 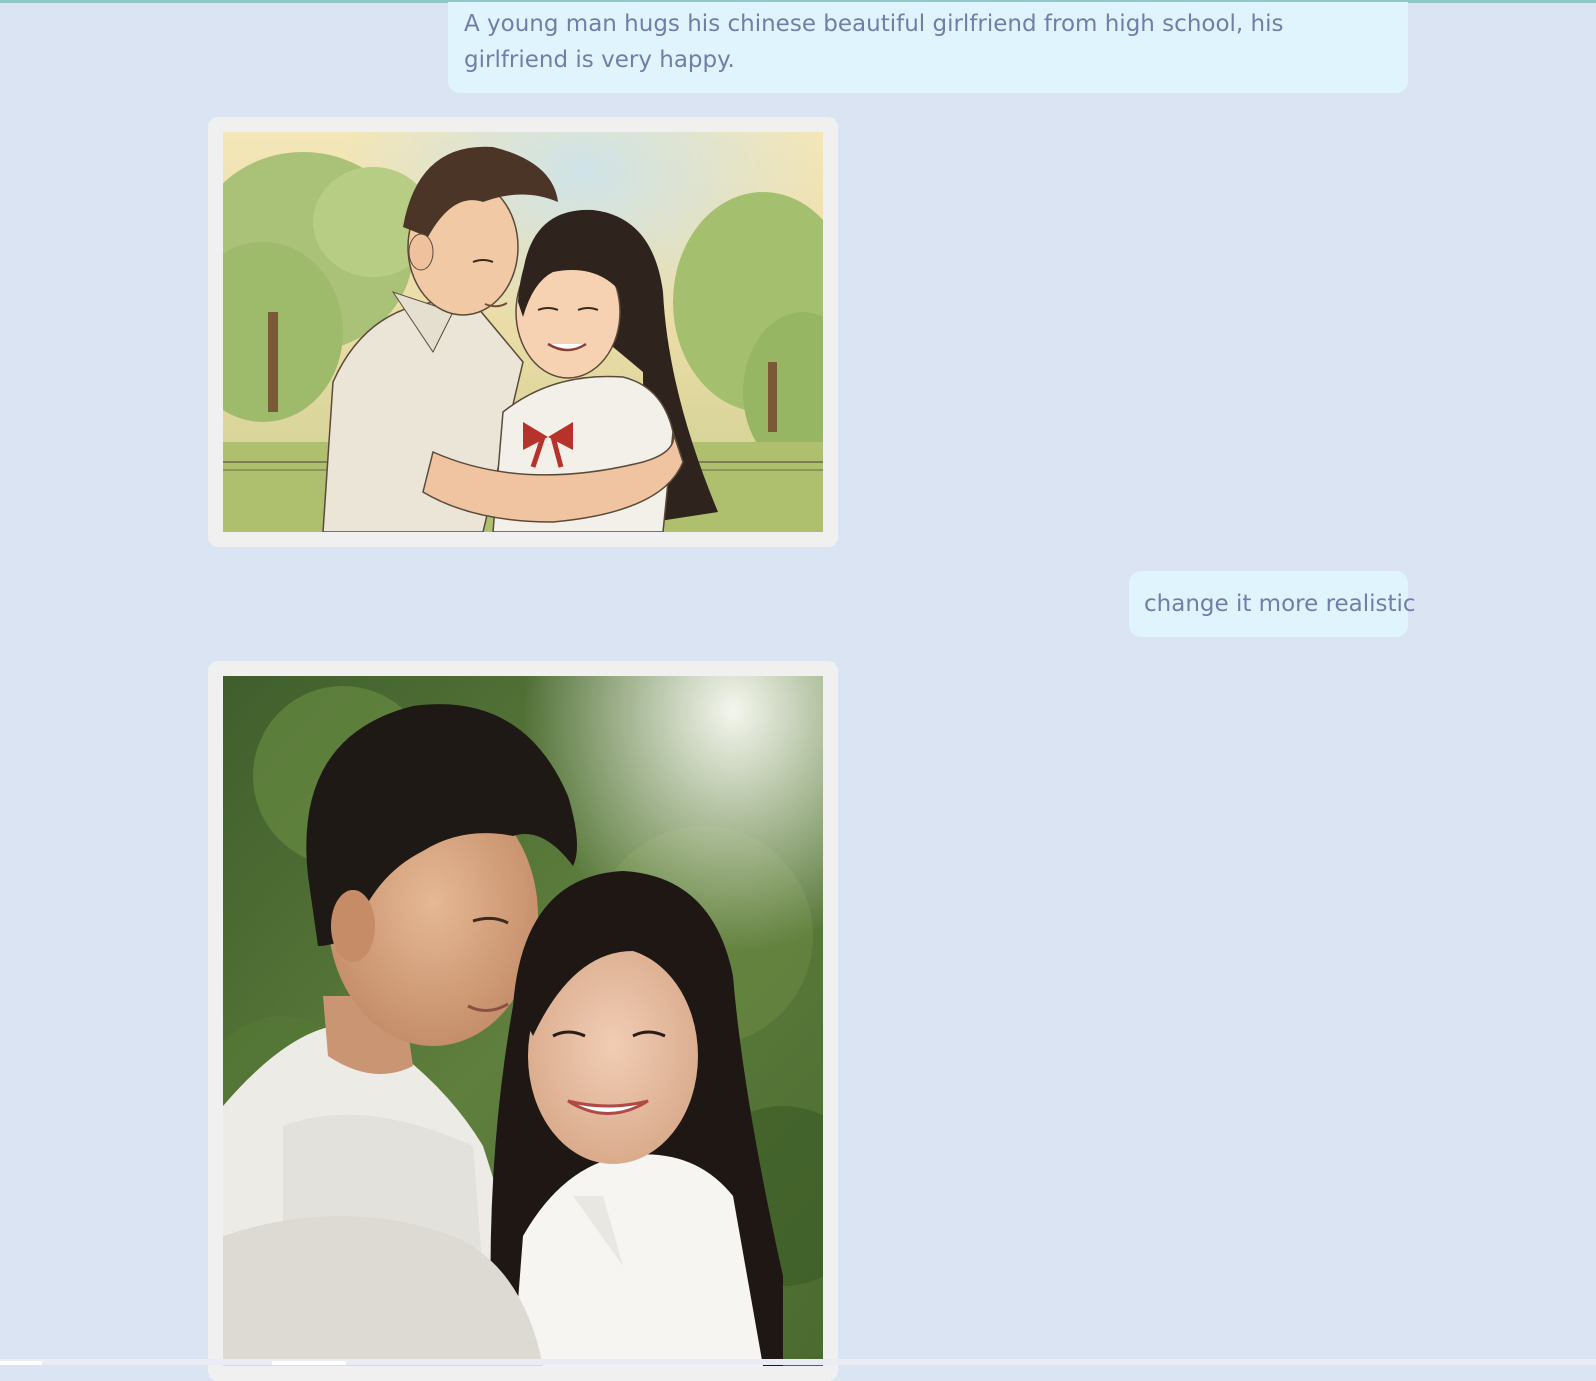 What do you see at coordinates (1280, 604) in the screenshot?
I see `user-message-text: change it more realistic` at bounding box center [1280, 604].